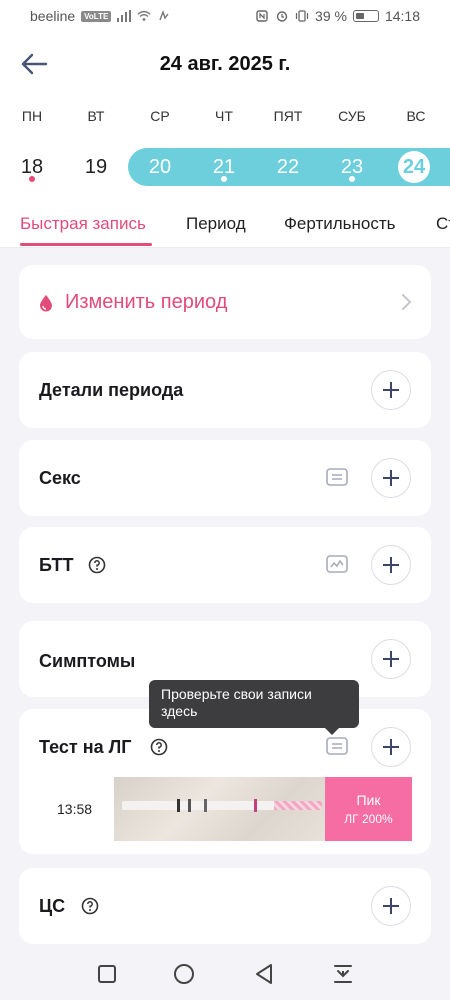 The width and height of the screenshot is (450, 1000). Describe the element at coordinates (85, 747) in the screenshot. I see `card-title: Тест на ЛГ` at that location.